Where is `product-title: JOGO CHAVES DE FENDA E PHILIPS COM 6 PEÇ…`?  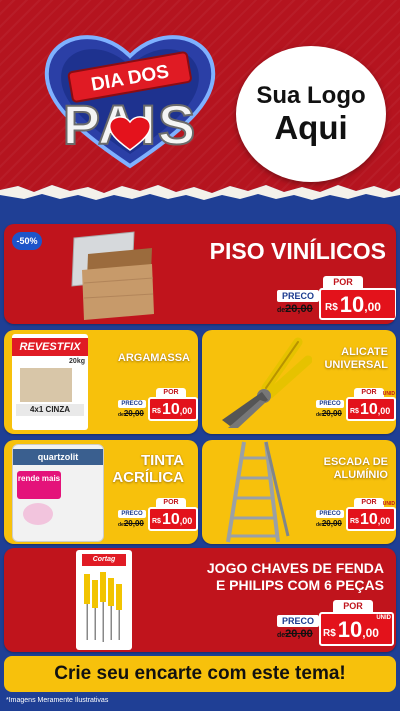 product-title: JOGO CHAVES DE FENDA E PHILIPS COM 6 PEÇ… is located at coordinates (295, 577).